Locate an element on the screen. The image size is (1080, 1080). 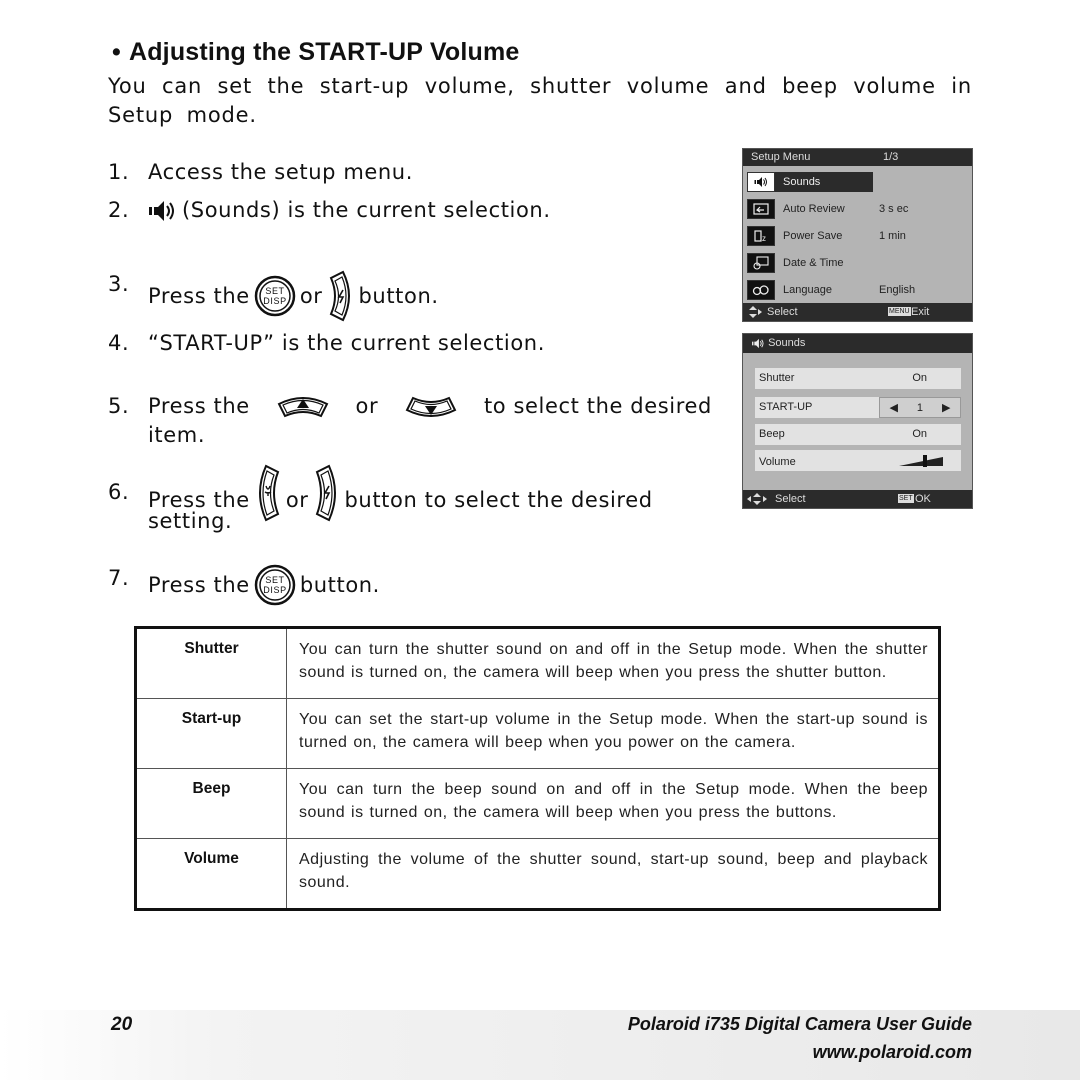
menu-key-icon: MENU is located at coordinates (899, 311).